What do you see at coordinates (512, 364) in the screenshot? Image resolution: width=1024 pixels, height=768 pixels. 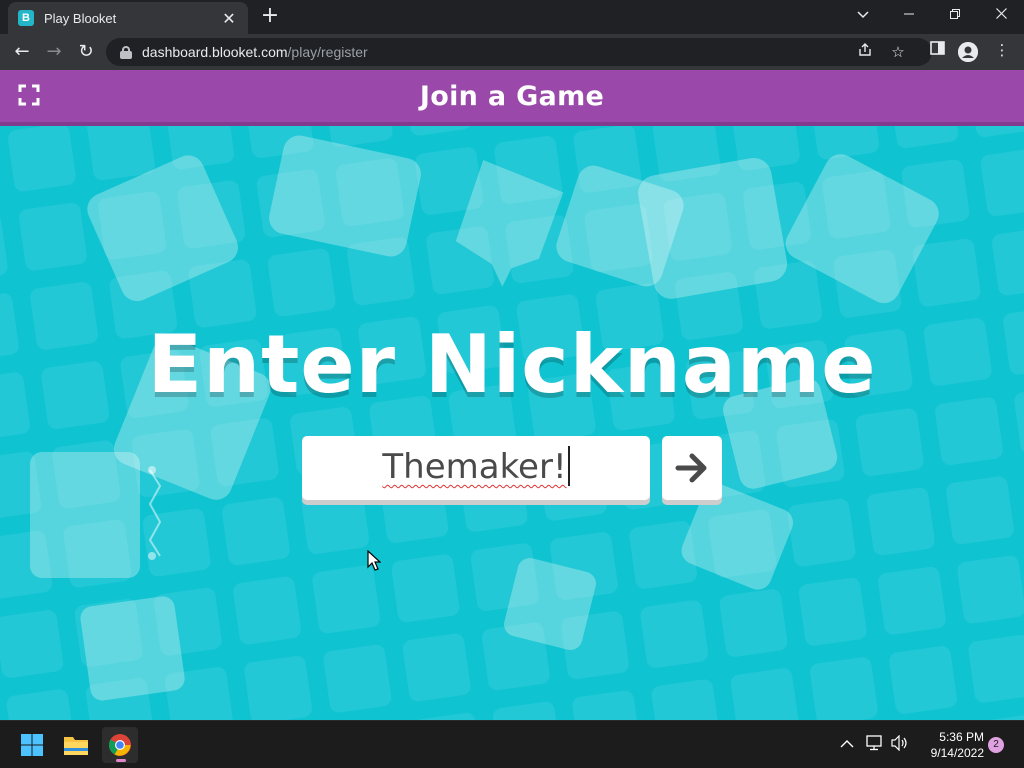 I see `enter-nickname-heading: Enter Nickname` at bounding box center [512, 364].